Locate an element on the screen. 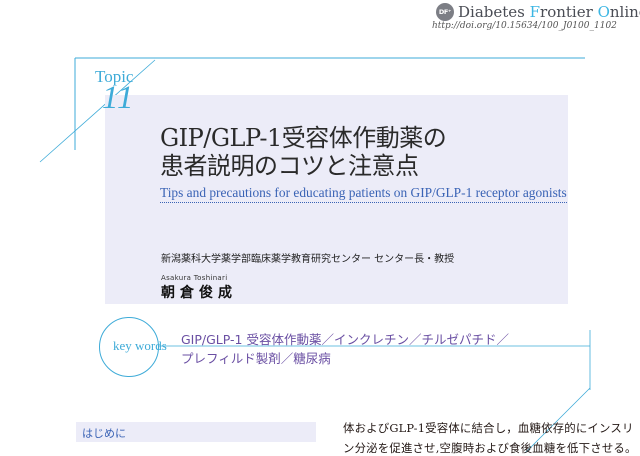  journal-logo-icon: DF⁺ is located at coordinates (445, 12).